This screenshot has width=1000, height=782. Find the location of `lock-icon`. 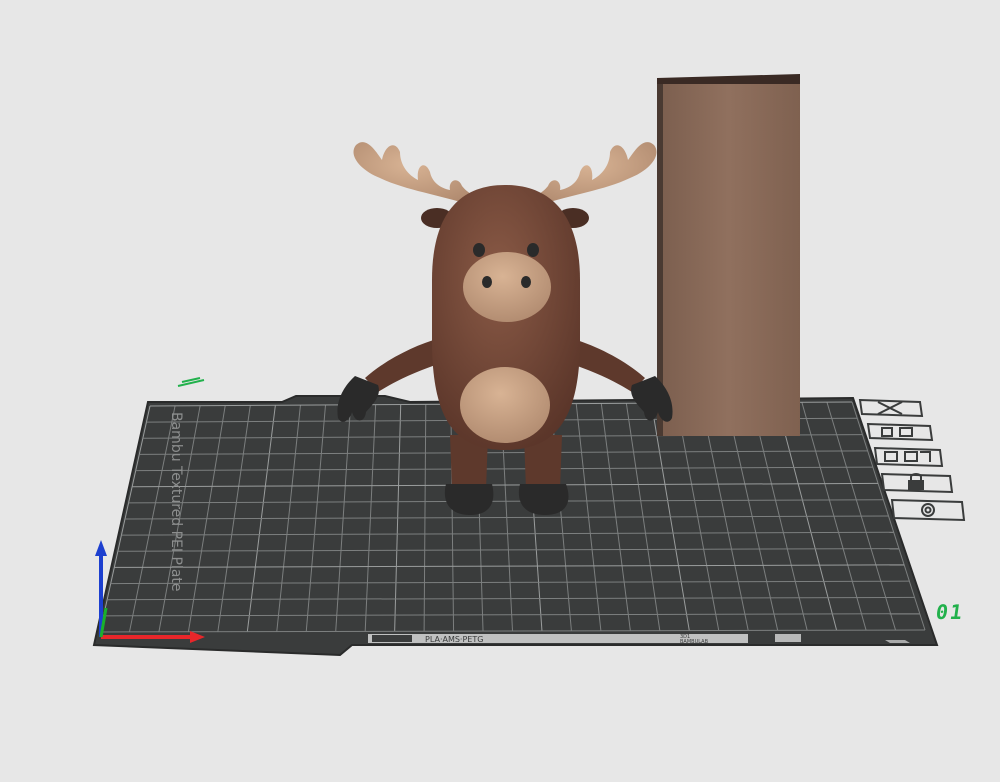

lock-icon is located at coordinates (917, 483).